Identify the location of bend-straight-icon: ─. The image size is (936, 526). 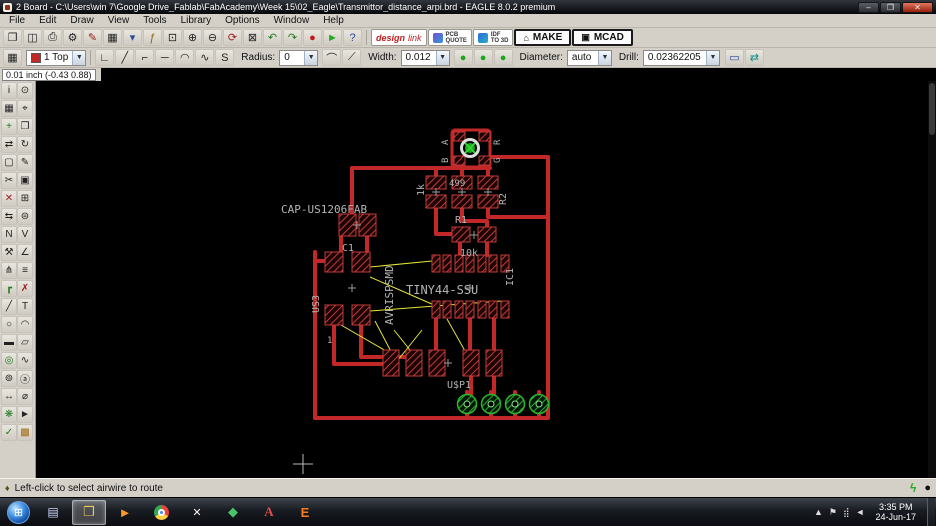
(165, 57).